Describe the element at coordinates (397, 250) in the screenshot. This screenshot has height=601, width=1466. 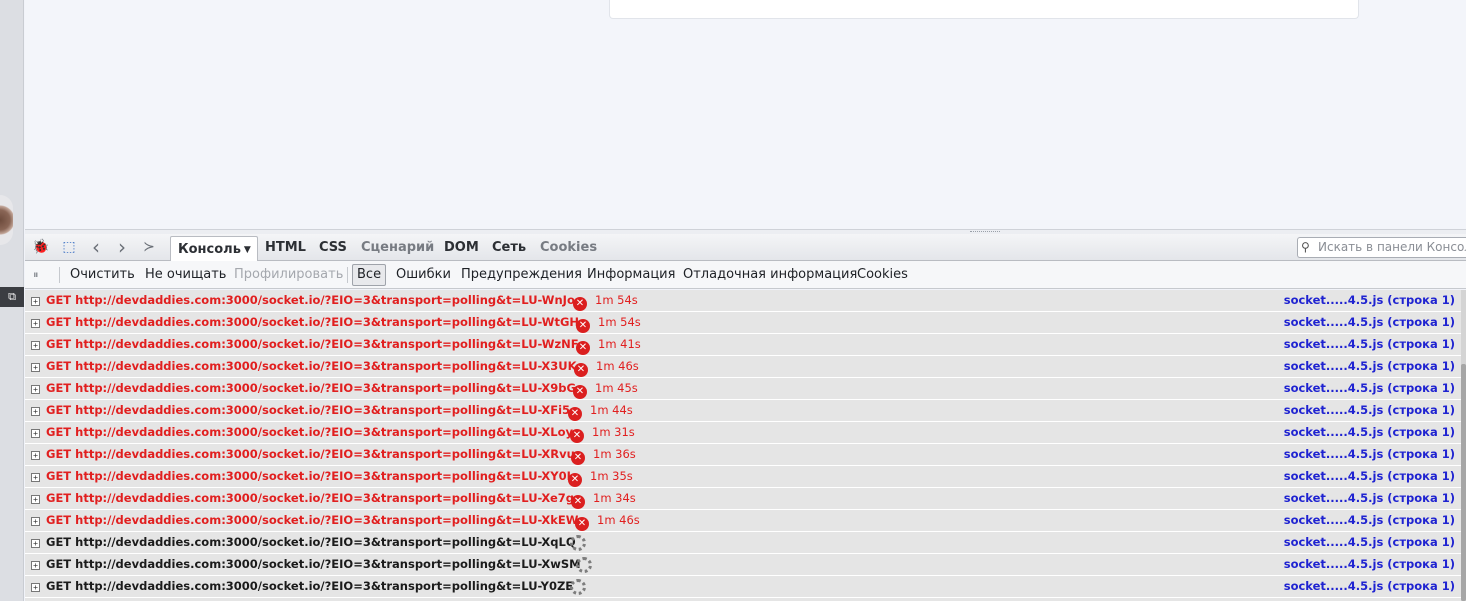
I see `tab-script: Сценарий` at that location.